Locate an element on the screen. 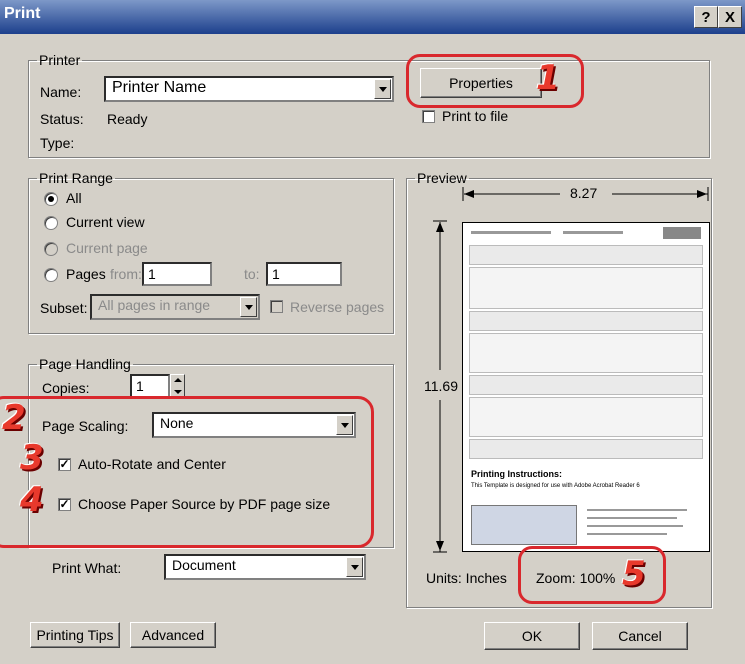  printer-group-label: Printer is located at coordinates (60, 60).